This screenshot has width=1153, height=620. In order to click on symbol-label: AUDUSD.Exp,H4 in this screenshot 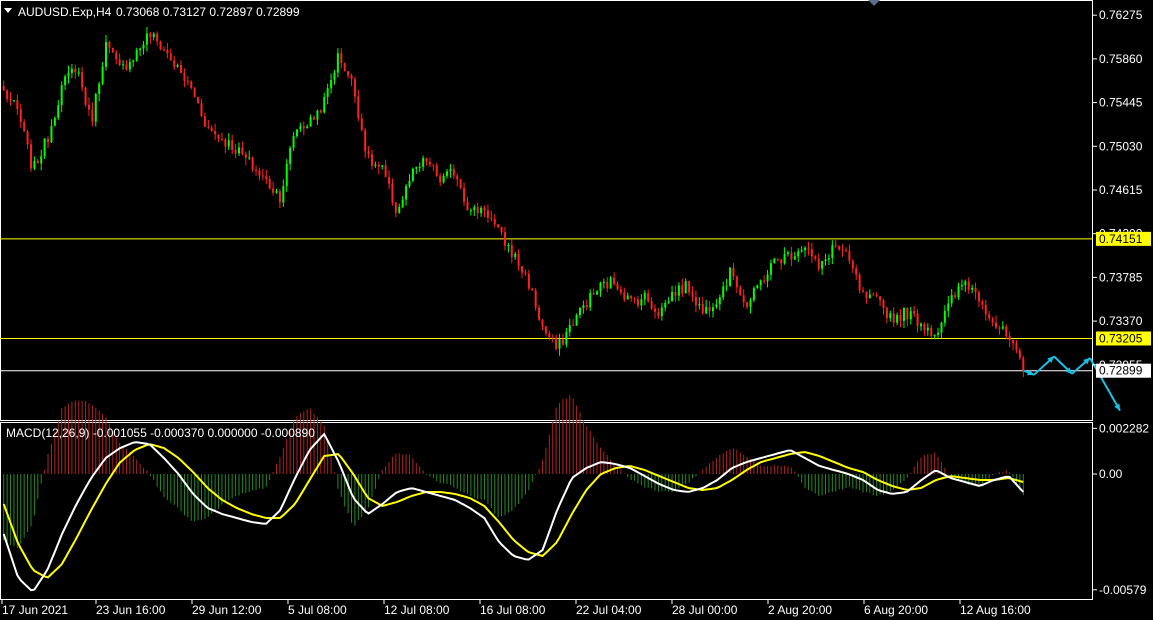, I will do `click(65, 12)`.